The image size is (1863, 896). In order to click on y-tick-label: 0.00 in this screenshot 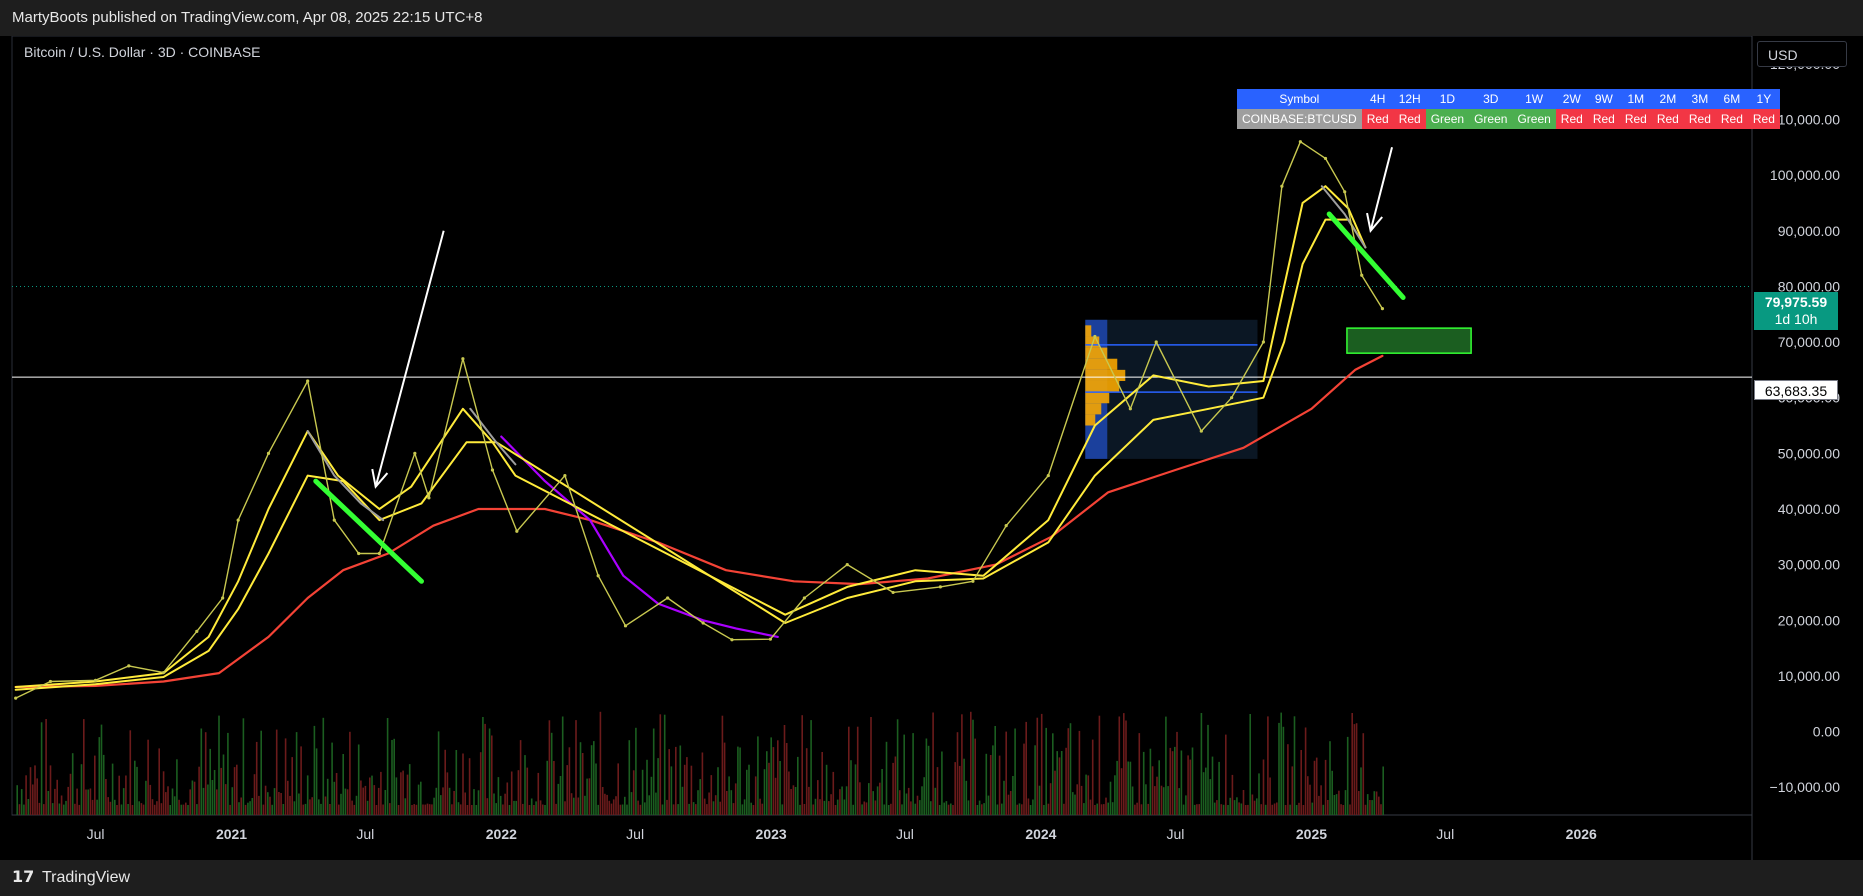, I will do `click(1826, 732)`.